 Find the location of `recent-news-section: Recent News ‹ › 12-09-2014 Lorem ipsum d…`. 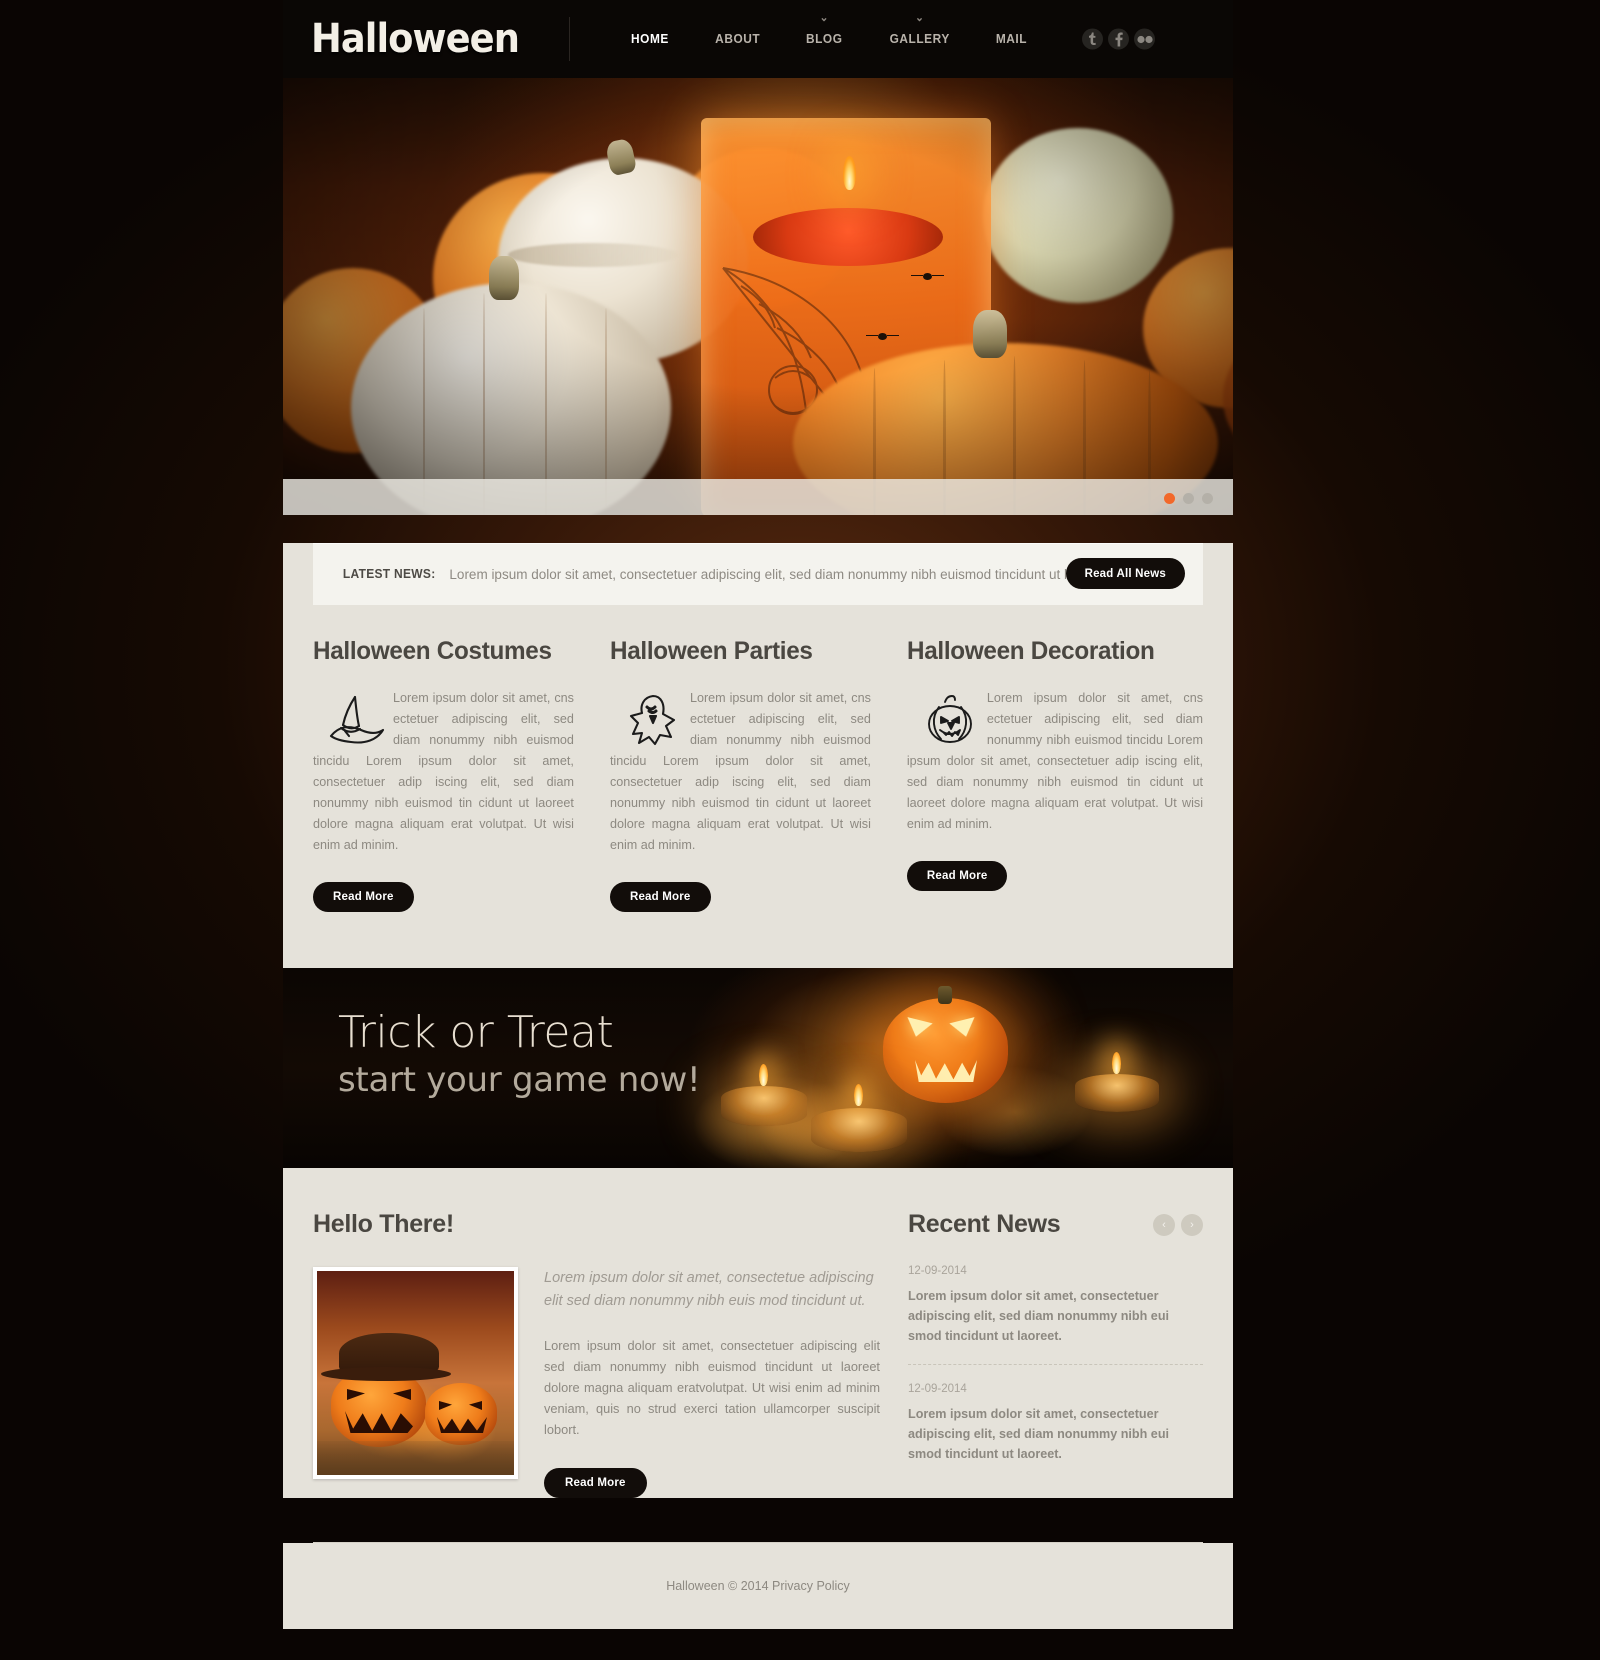

recent-news-section: Recent News ‹ › 12-09-2014 Lorem ipsum d… is located at coordinates (1055, 1354).